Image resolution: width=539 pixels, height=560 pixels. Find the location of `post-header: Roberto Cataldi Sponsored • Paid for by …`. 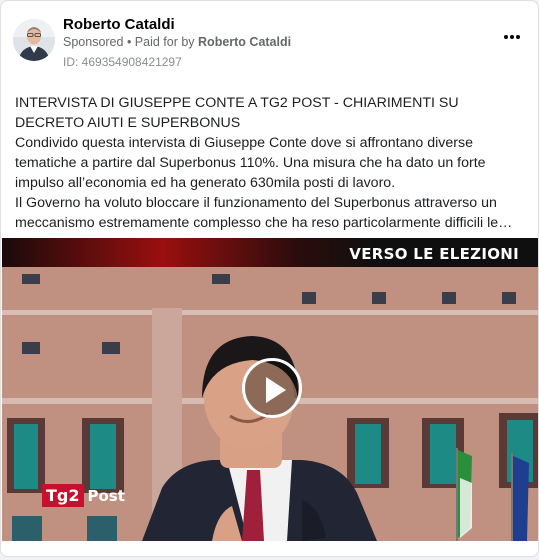

post-header: Roberto Cataldi Sponsored • Paid for by … is located at coordinates (269, 43).